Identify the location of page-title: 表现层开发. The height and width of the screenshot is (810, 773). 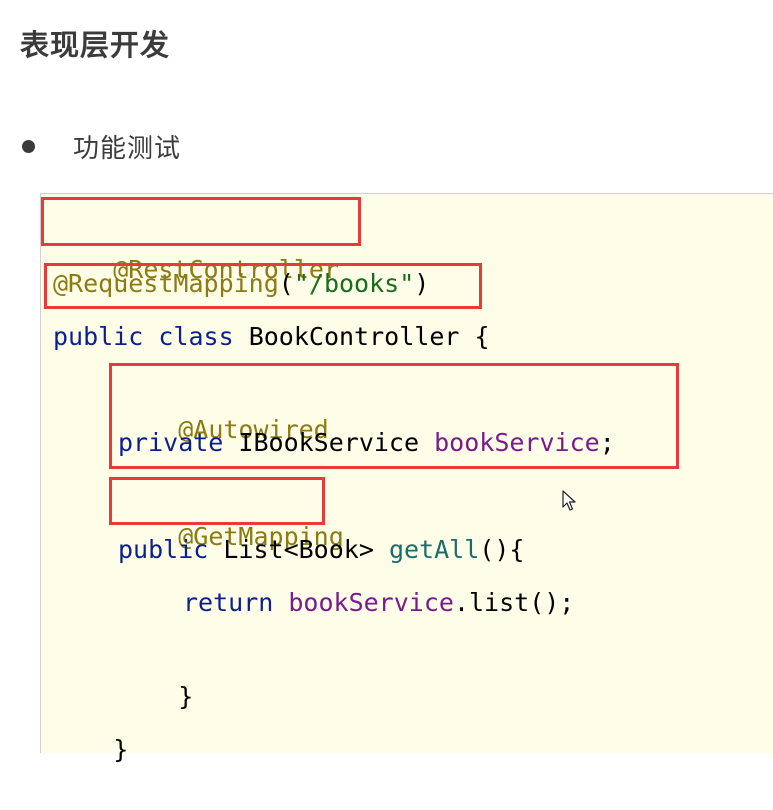
(95, 45).